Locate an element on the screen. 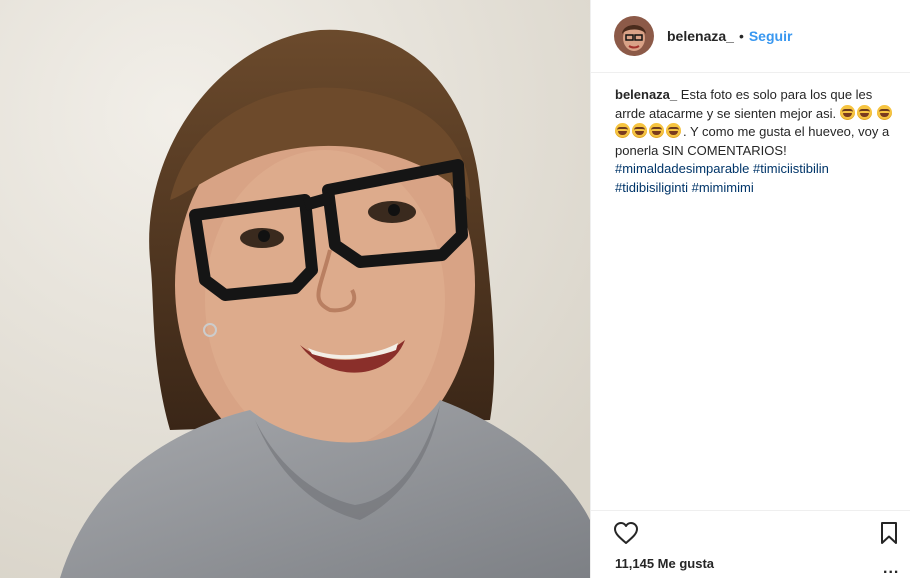 The height and width of the screenshot is (578, 910). caption-username: belenaza_ is located at coordinates (646, 94).